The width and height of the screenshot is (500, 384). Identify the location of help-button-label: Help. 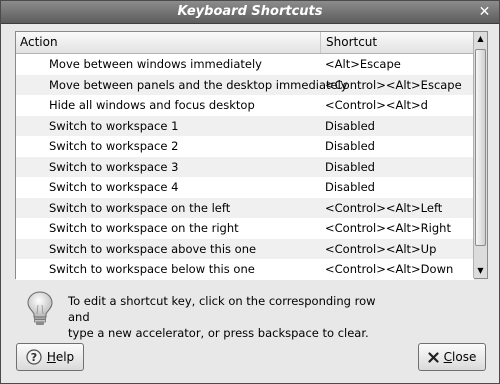
(60, 357).